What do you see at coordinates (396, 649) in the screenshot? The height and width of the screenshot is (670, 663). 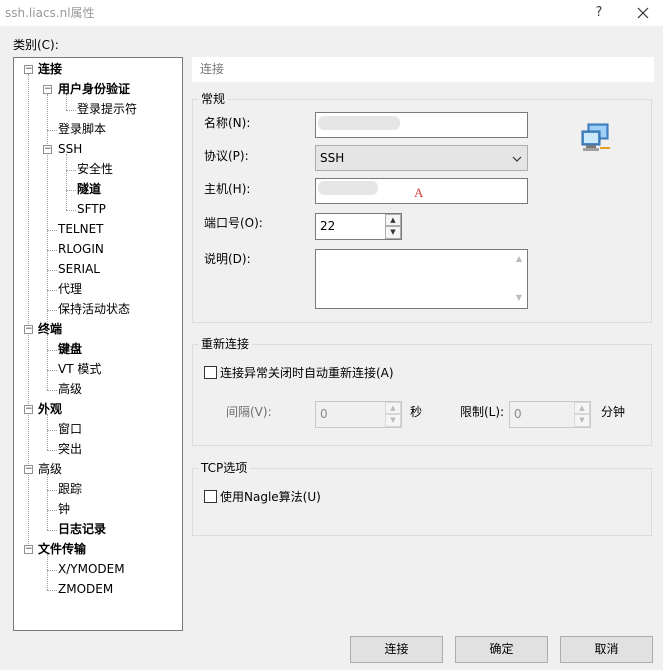 I see `connect-button: 连接` at bounding box center [396, 649].